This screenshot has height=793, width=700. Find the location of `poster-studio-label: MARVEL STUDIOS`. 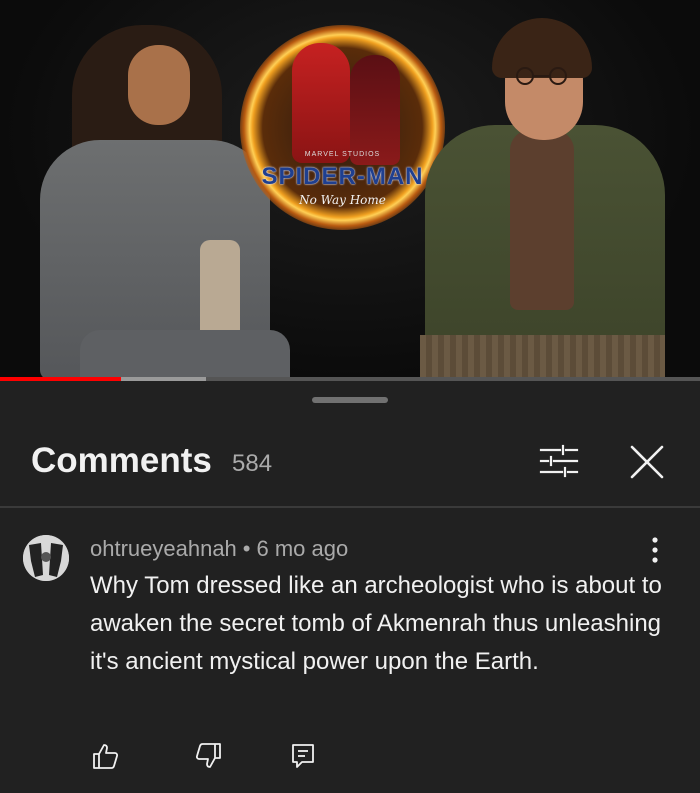

poster-studio-label: MARVEL STUDIOS is located at coordinates (342, 154).